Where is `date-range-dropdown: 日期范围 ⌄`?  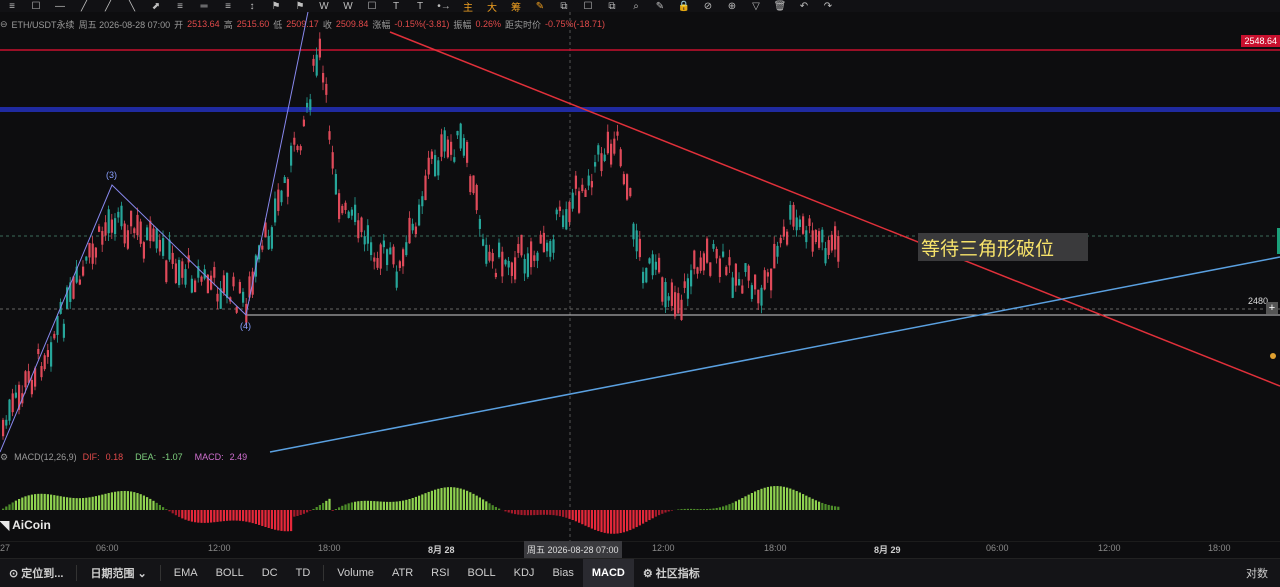
date-range-dropdown: 日期范围 ⌄ is located at coordinates (118, 573).